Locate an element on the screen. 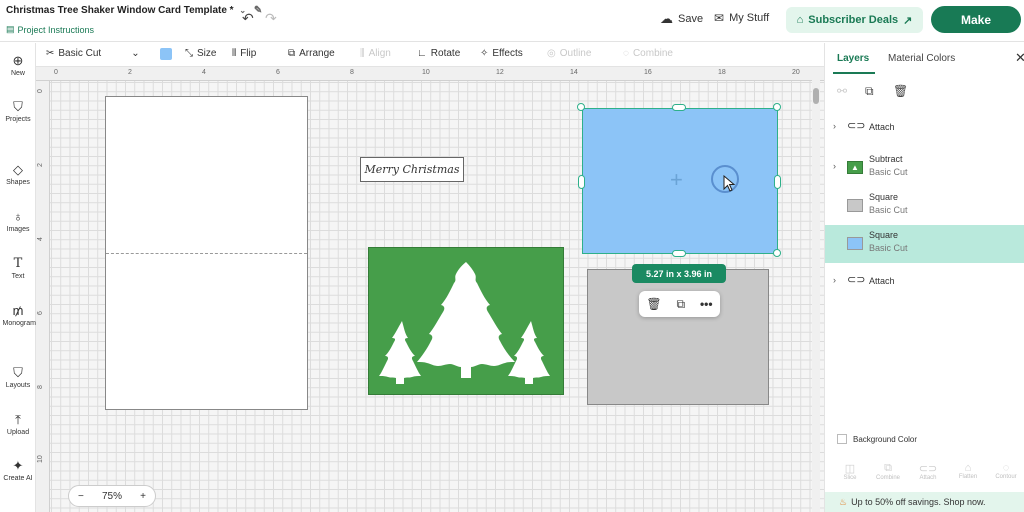 The width and height of the screenshot is (1024, 512). attach-panel-button: ⊂⊃ Attach is located at coordinates (928, 471).